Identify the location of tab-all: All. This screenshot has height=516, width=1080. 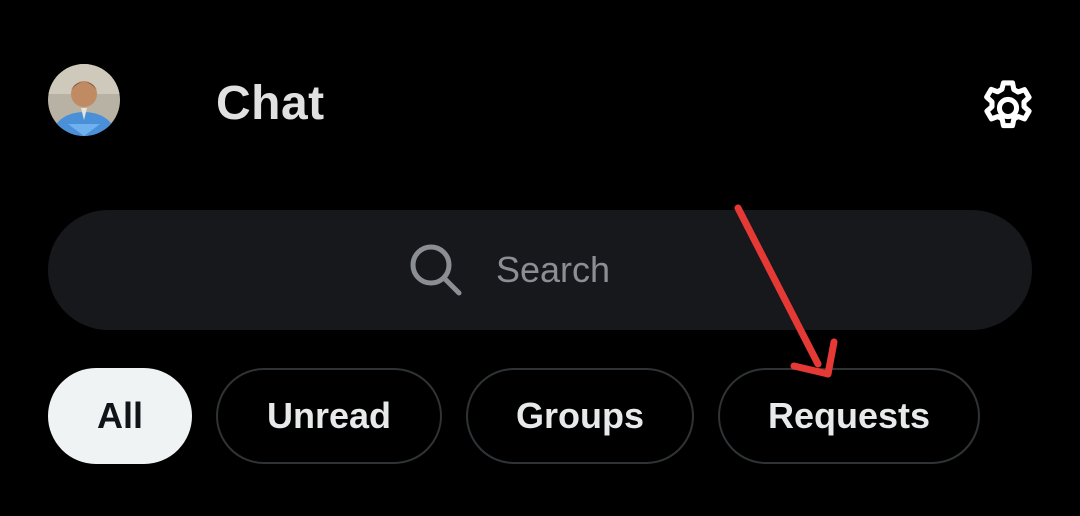
(120, 416).